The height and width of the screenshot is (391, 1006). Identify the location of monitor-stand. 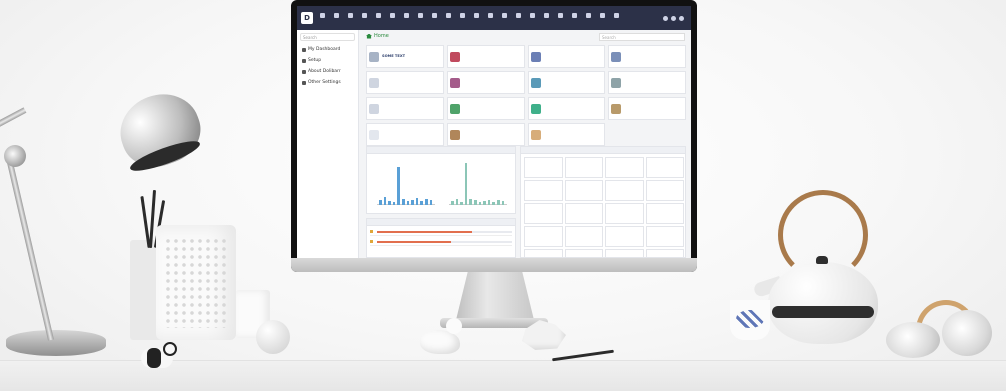
(495, 296).